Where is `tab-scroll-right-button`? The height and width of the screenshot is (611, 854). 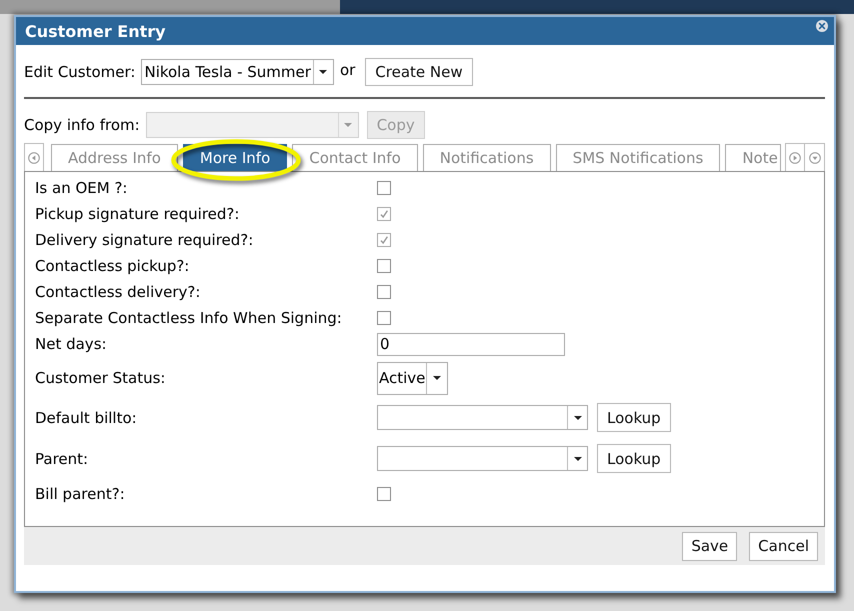
tab-scroll-right-button is located at coordinates (795, 157).